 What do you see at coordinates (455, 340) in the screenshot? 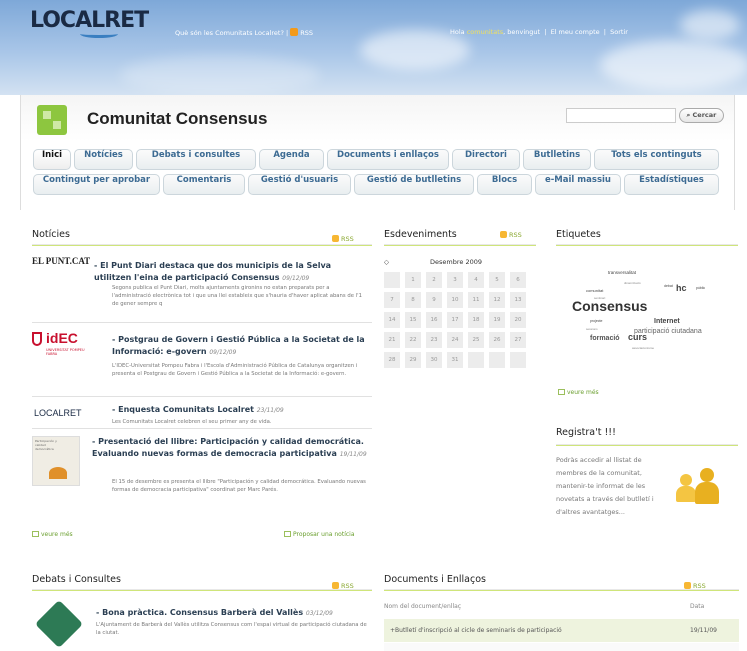
I see `calendar-day: 24` at bounding box center [455, 340].